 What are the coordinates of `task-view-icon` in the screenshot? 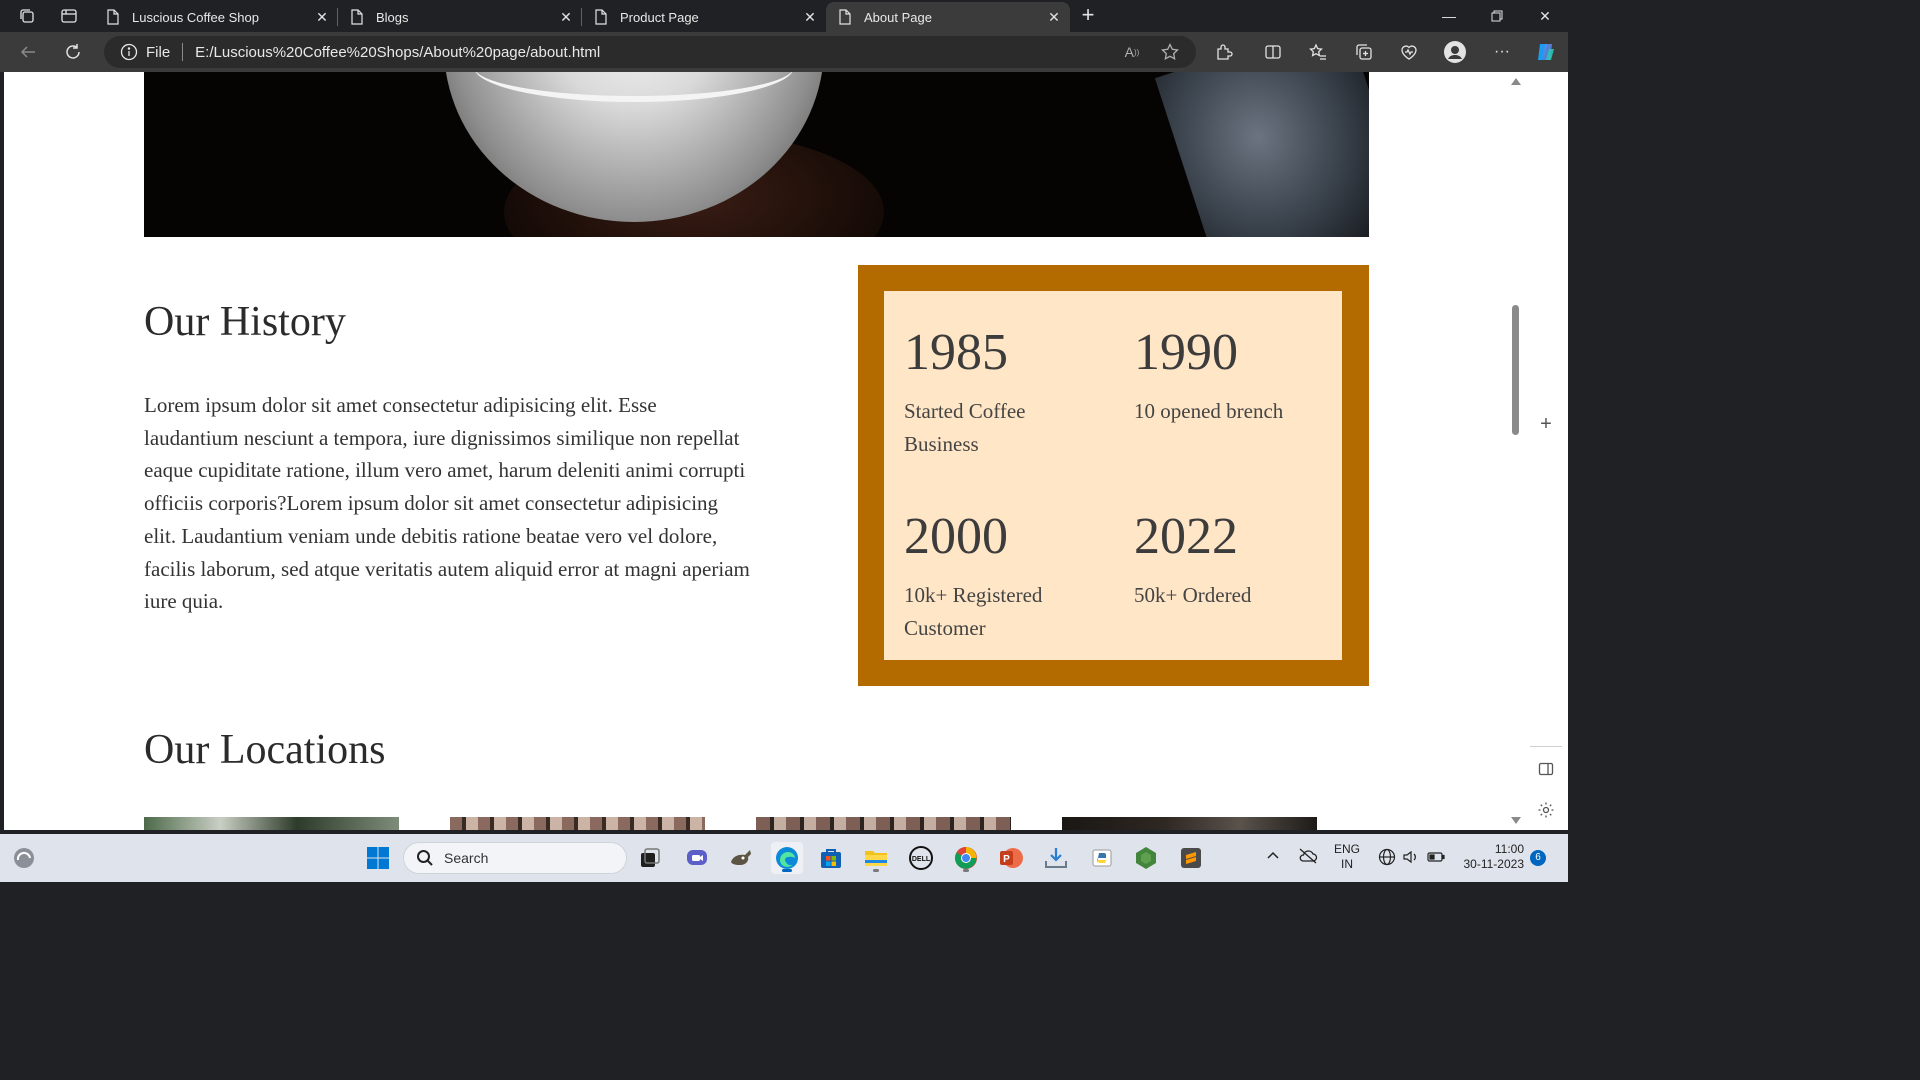 It's located at (650, 858).